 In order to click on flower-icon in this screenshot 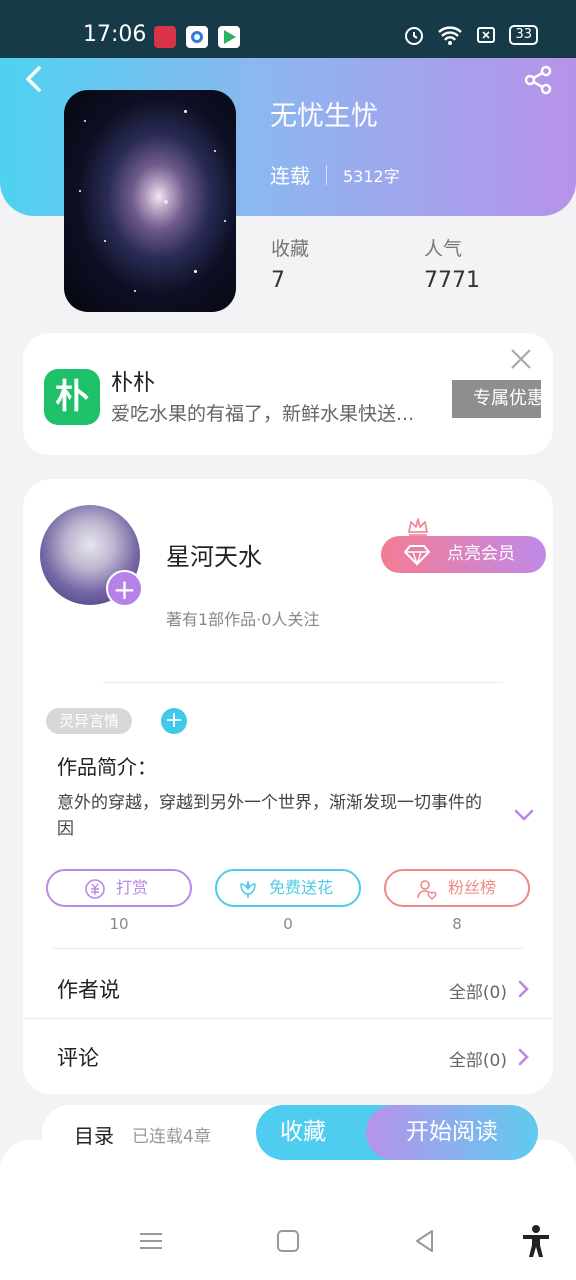, I will do `click(248, 889)`.